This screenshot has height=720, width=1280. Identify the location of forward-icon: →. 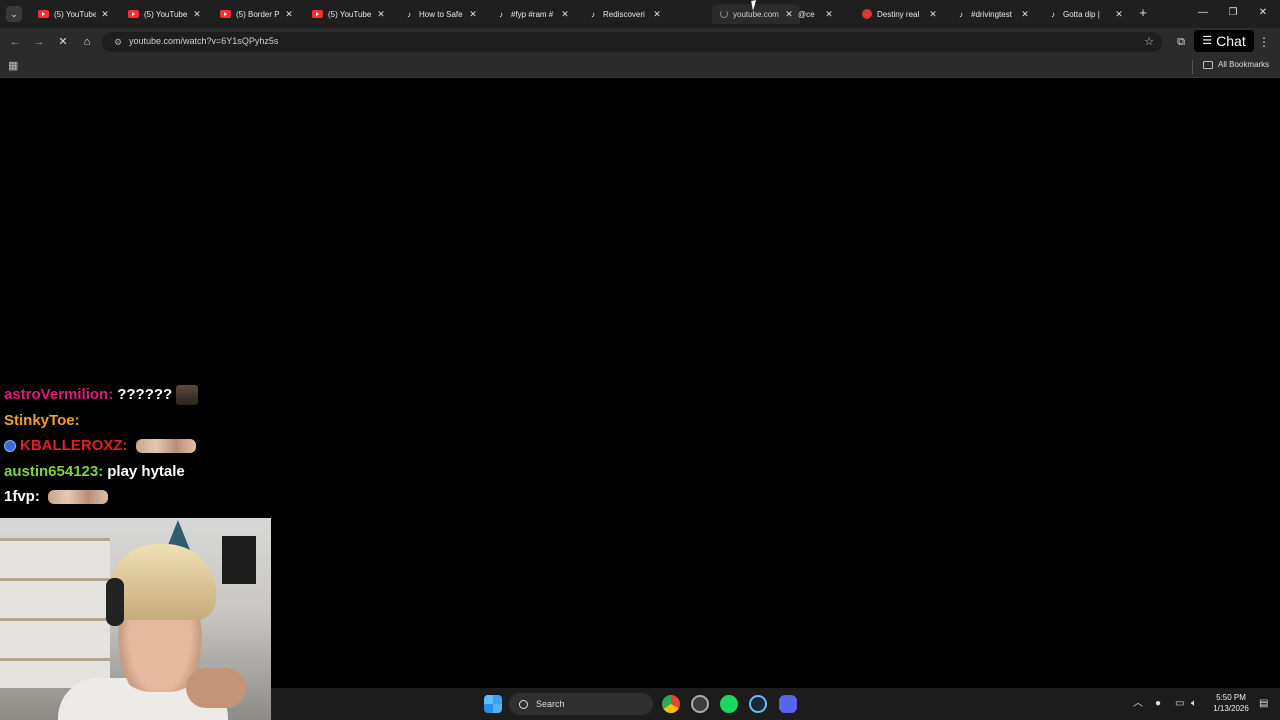
(39, 42).